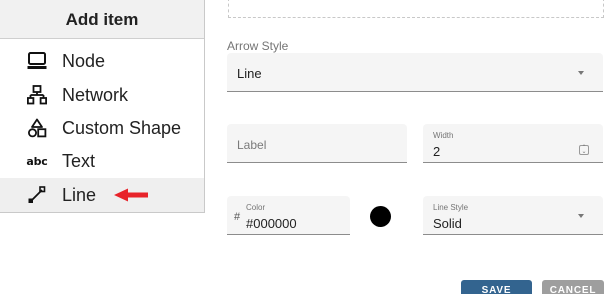 The width and height of the screenshot is (604, 294). I want to click on width-value: 2, so click(437, 151).